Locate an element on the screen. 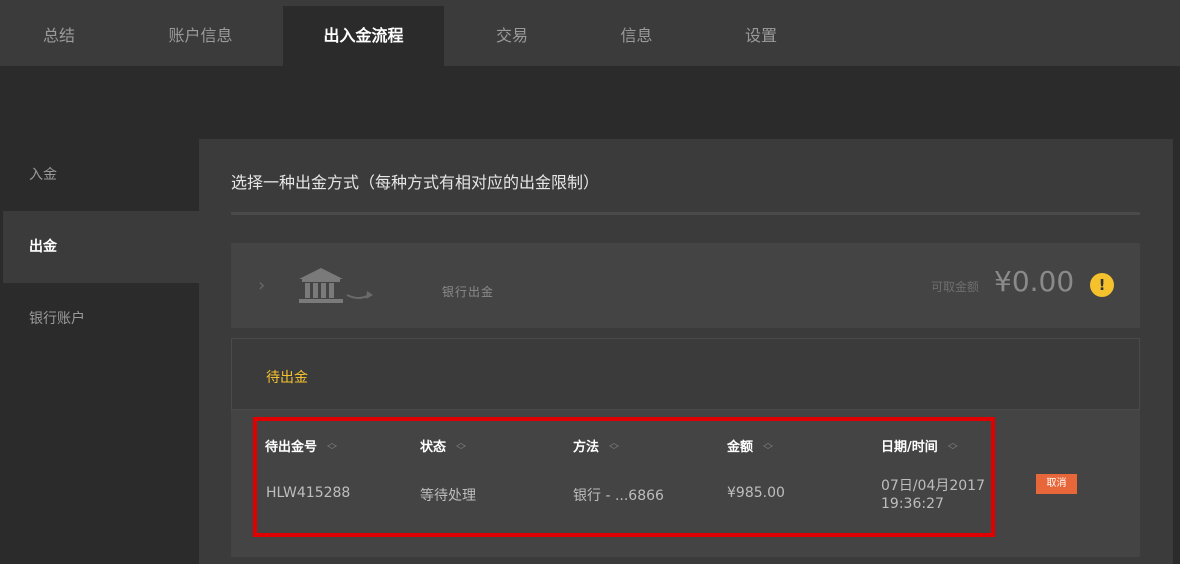  tab-funding: 出入金流程 is located at coordinates (363, 36).